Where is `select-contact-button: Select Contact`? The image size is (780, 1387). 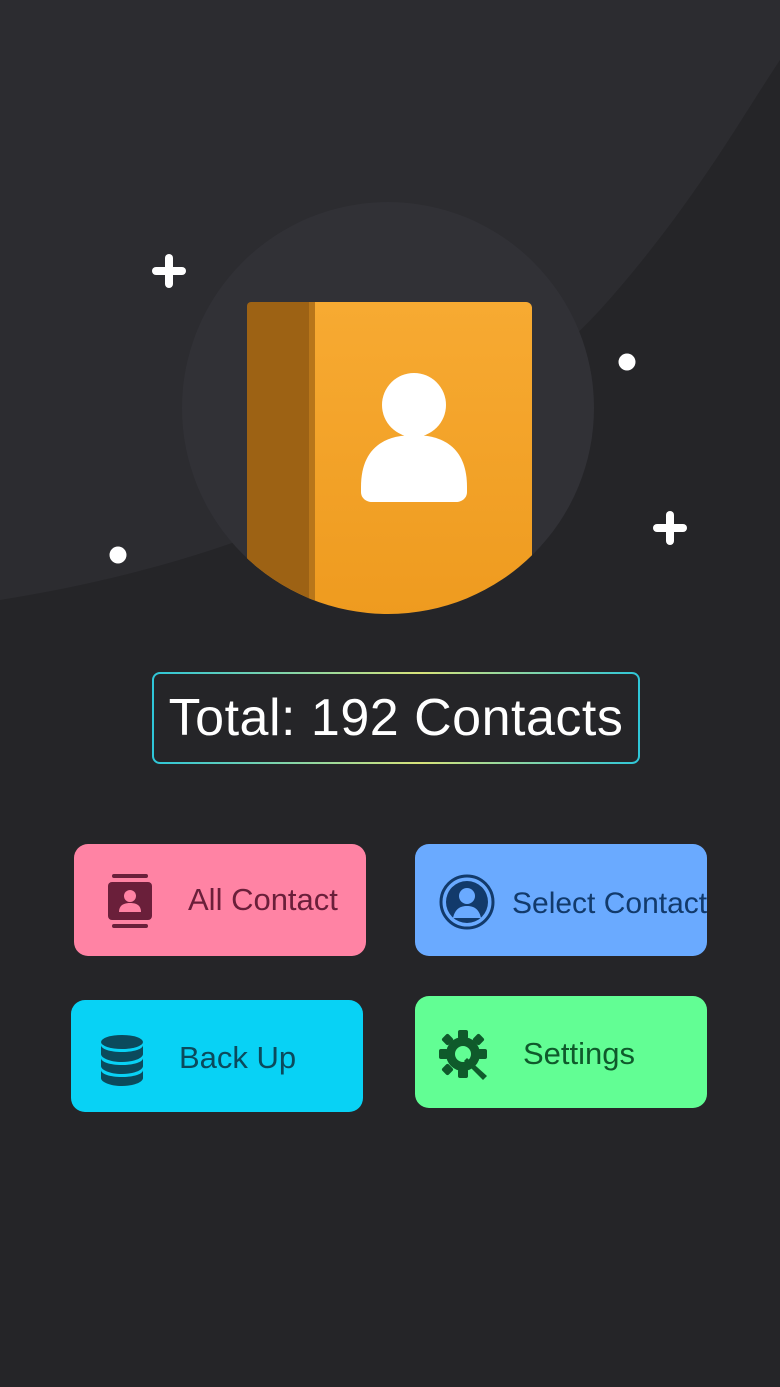 select-contact-button: Select Contact is located at coordinates (561, 900).